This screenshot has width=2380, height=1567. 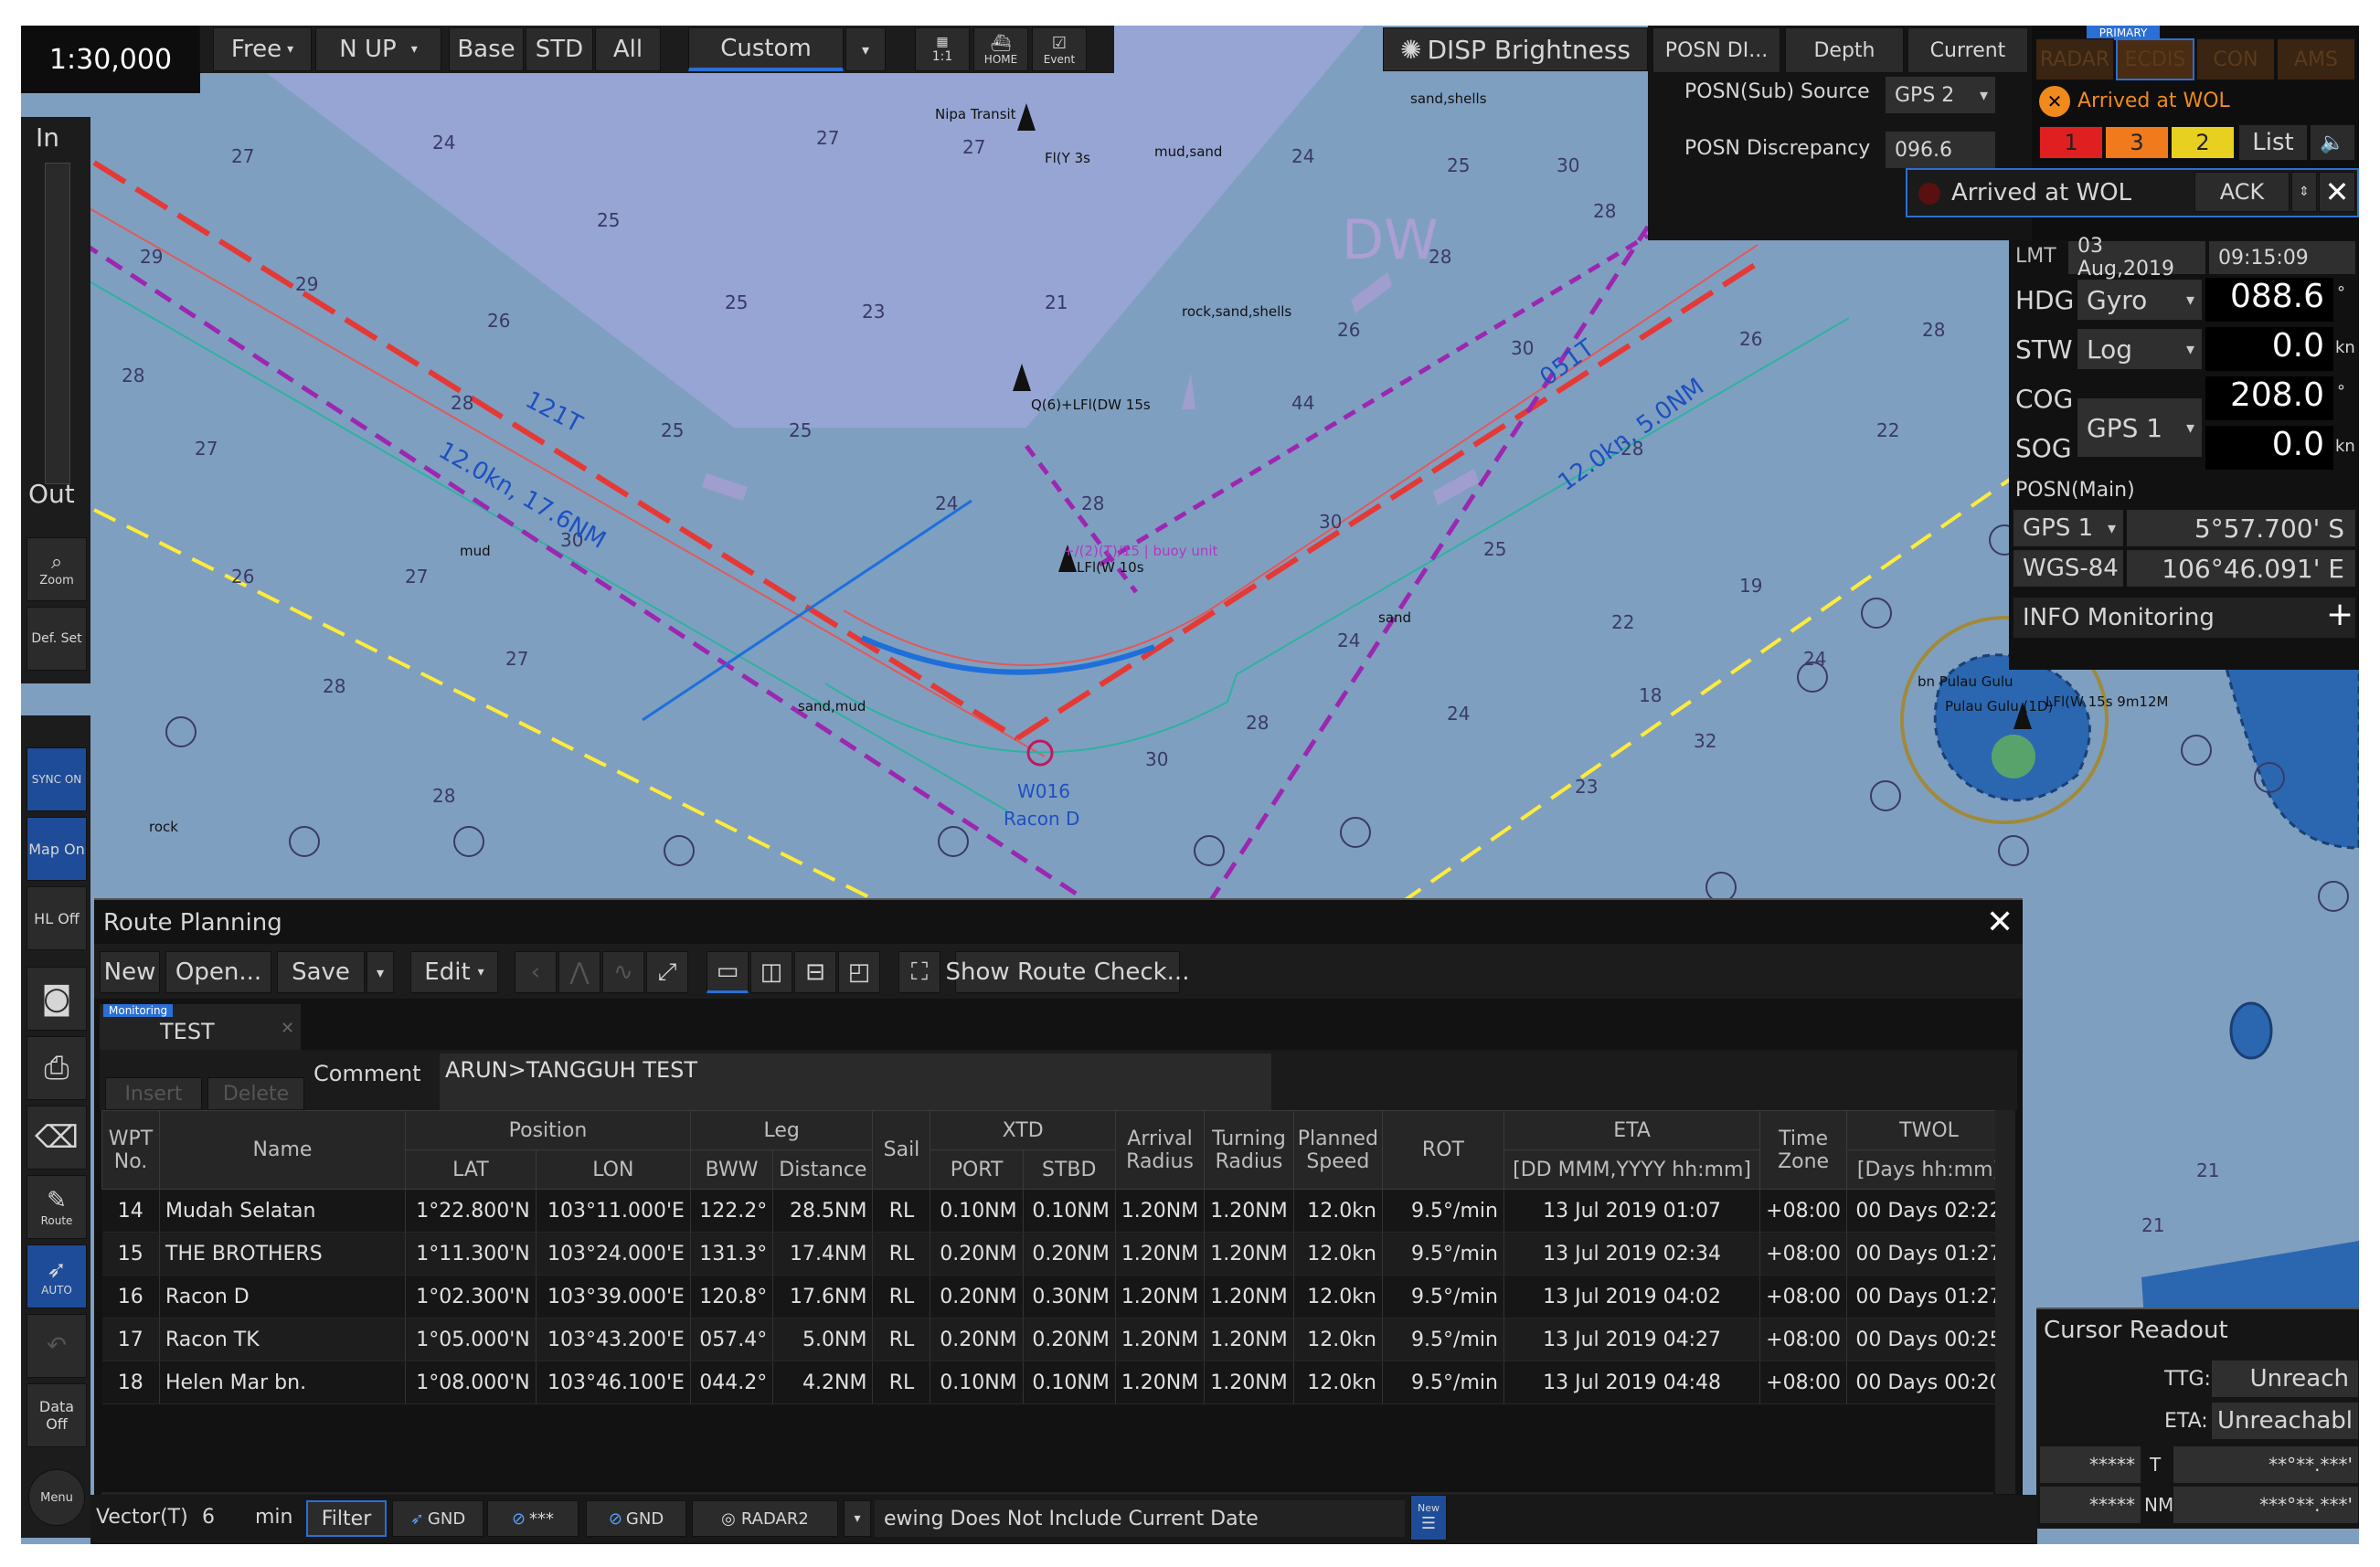 What do you see at coordinates (1968, 50) in the screenshot?
I see `tab-current: Current` at bounding box center [1968, 50].